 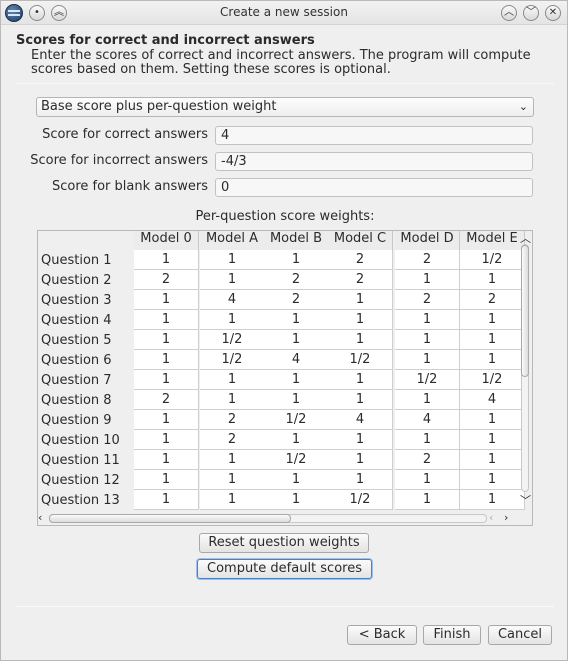 I want to click on scroll-left-icon: ‹, so click(x=40, y=517).